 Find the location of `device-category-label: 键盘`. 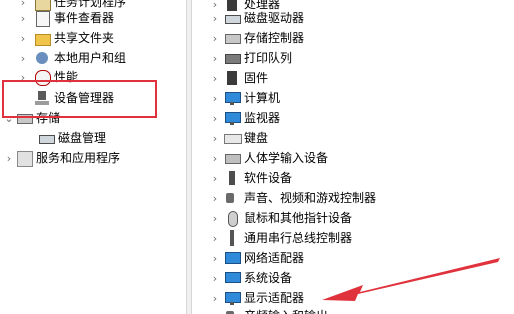

device-category-label: 键盘 is located at coordinates (256, 138).